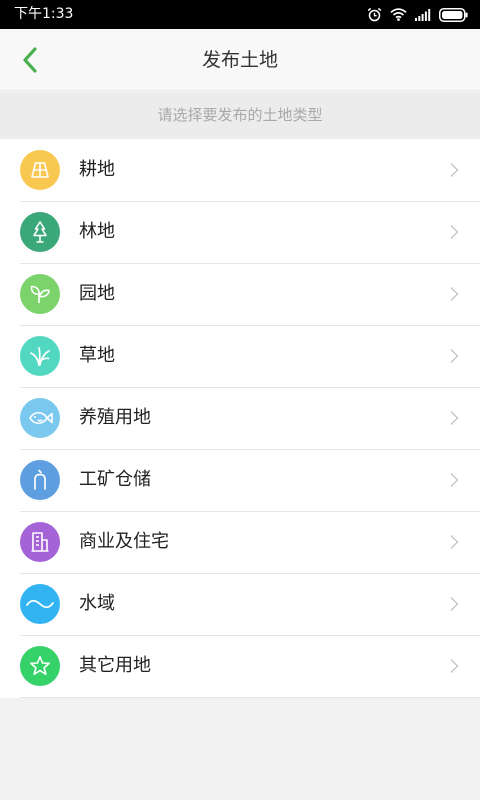 The width and height of the screenshot is (480, 800). What do you see at coordinates (240, 666) in the screenshot?
I see `land-item-other: 其它用地` at bounding box center [240, 666].